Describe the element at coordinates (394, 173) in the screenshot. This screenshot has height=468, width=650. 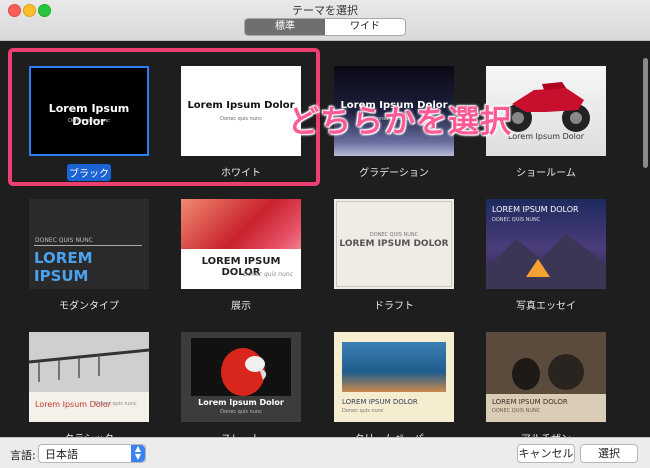
I see `theme-label-gradient: グラデーション` at that location.